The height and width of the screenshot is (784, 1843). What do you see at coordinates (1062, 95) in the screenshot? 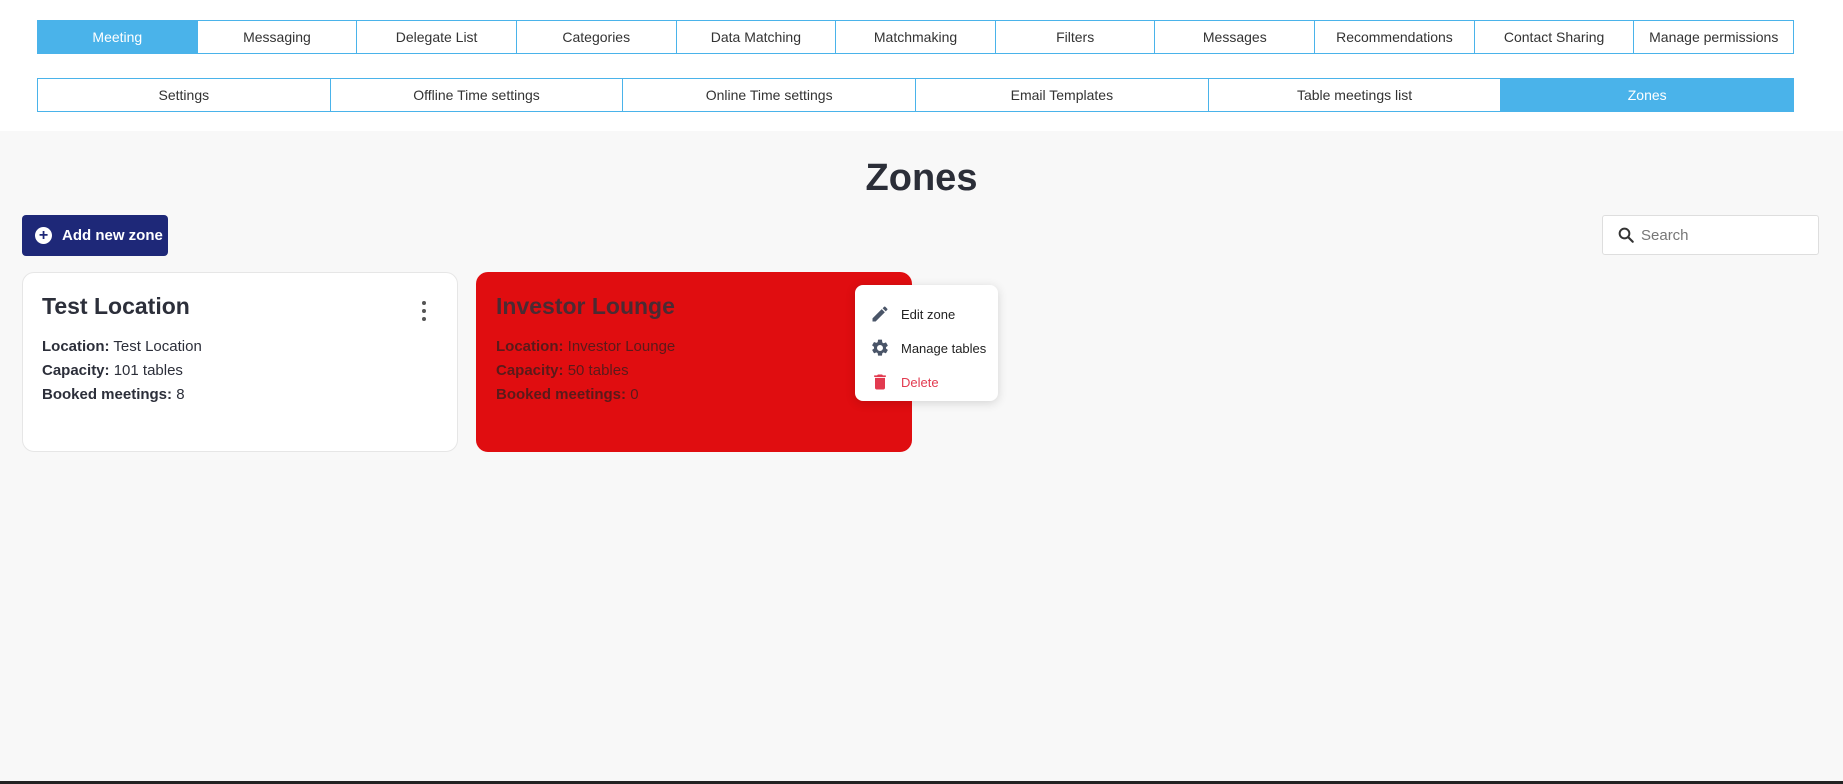
I see `tab-email-templates: Email Templates` at bounding box center [1062, 95].